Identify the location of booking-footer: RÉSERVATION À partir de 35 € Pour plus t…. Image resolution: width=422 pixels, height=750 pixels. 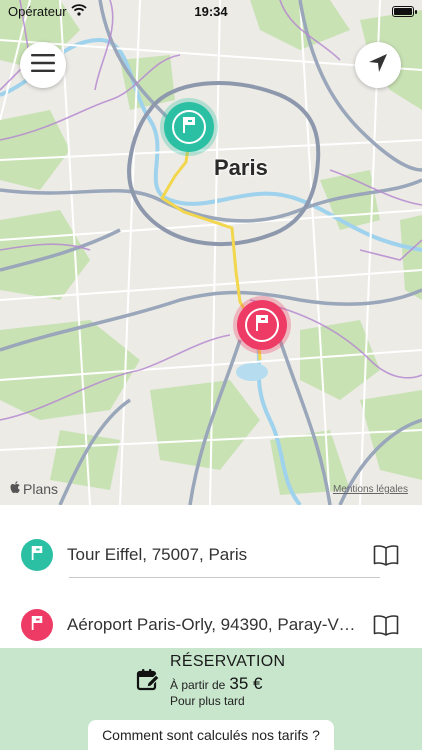
(211, 699).